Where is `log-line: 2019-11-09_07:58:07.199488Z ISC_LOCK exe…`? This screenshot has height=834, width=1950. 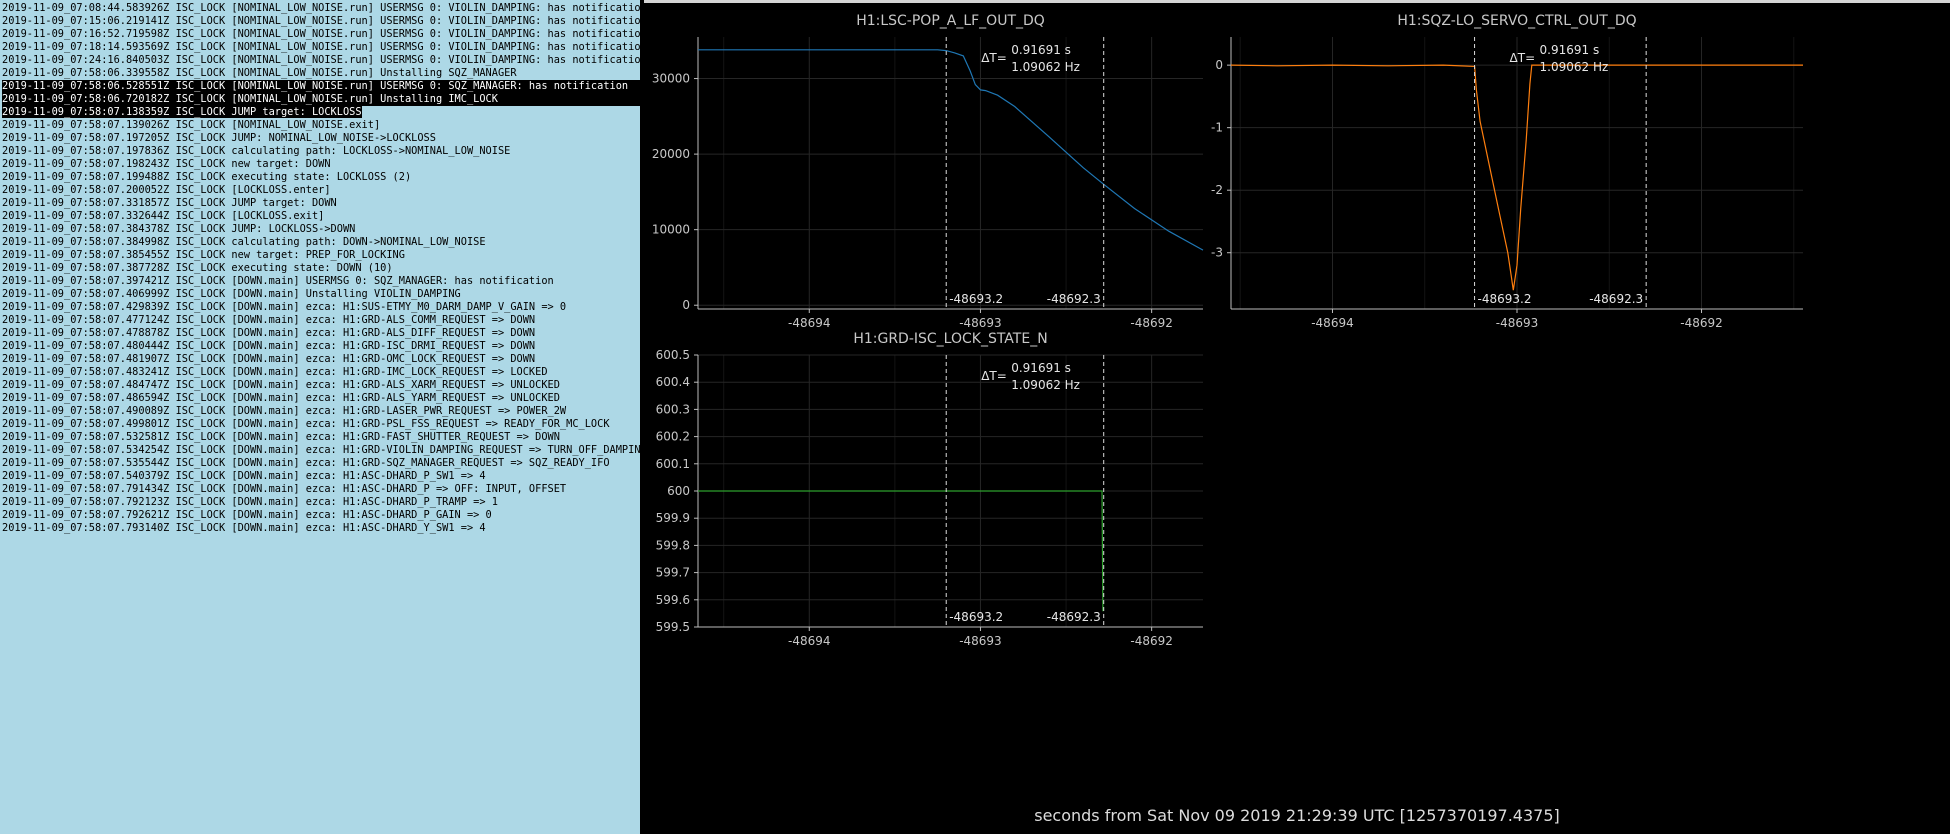
log-line: 2019-11-09_07:58:07.199488Z ISC_LOCK exe… is located at coordinates (321, 177).